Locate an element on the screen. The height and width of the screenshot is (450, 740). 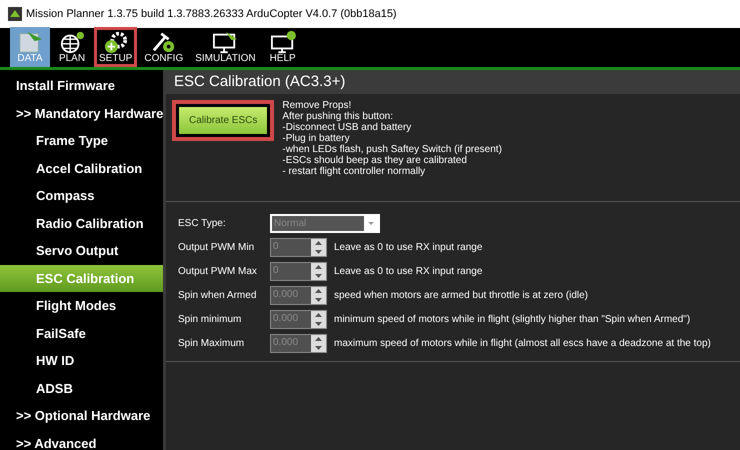
calibrate-button: Calibrate ESCs is located at coordinates (223, 120).